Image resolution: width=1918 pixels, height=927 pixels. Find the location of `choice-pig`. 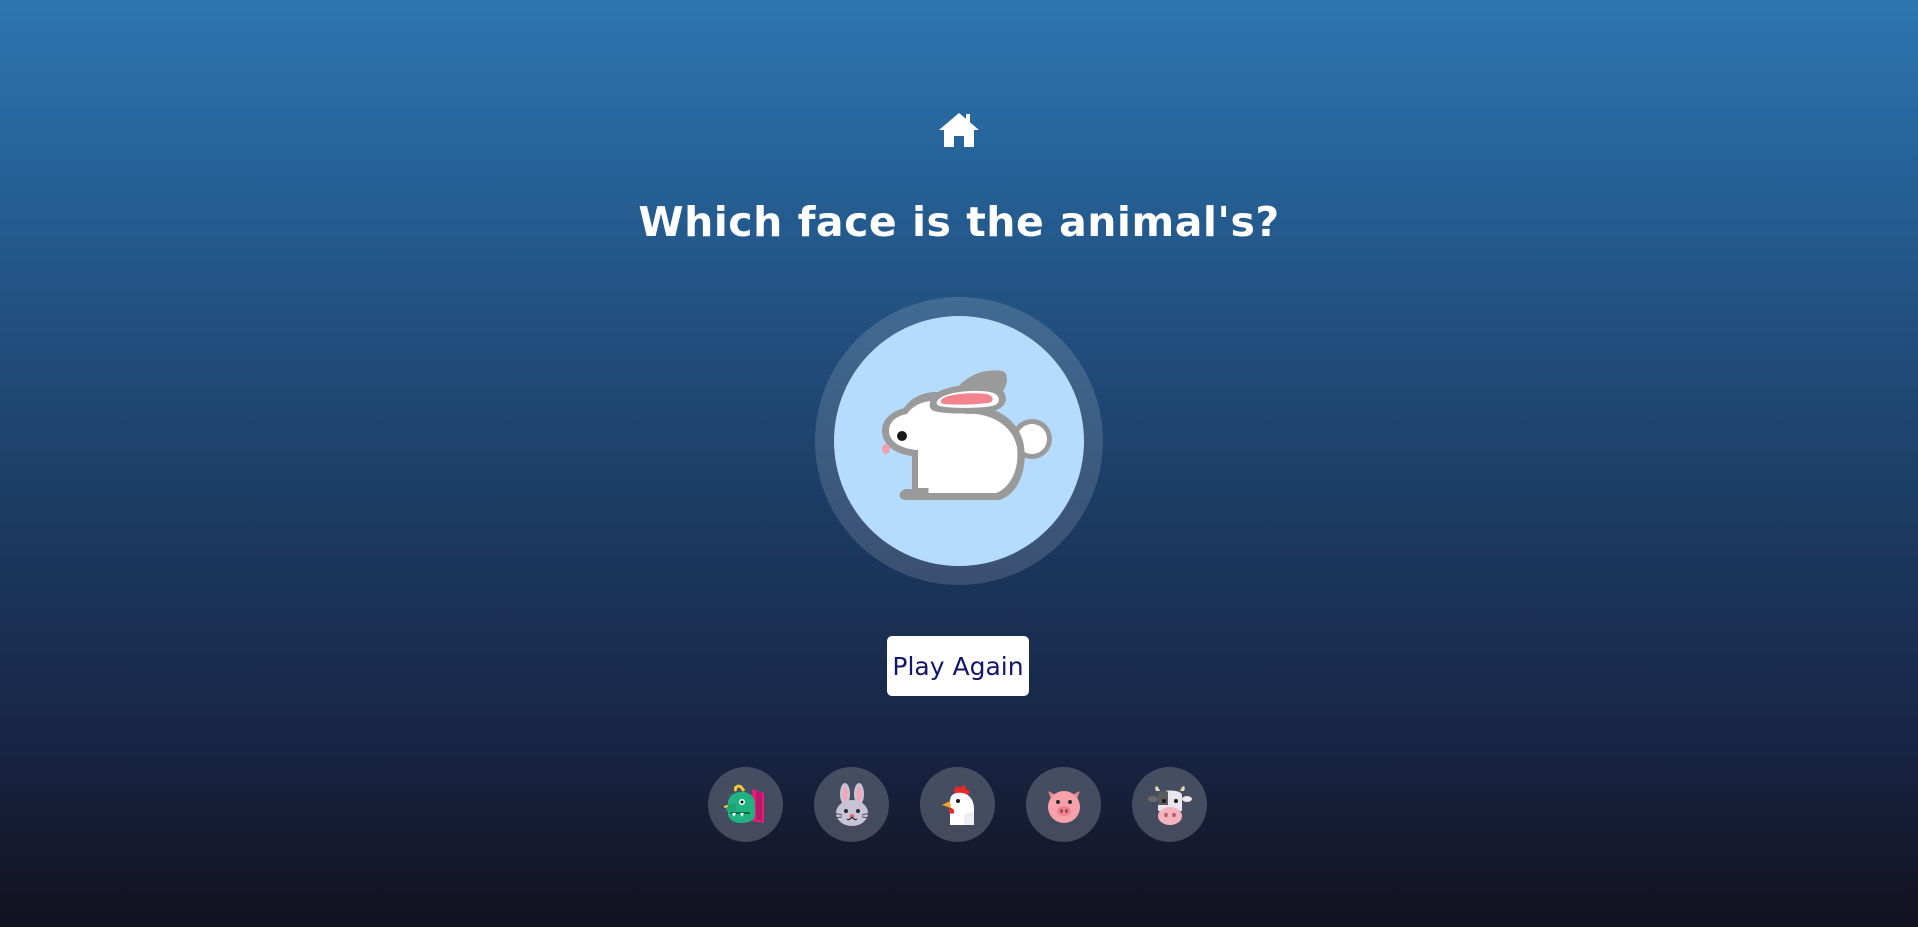

choice-pig is located at coordinates (1063, 804).